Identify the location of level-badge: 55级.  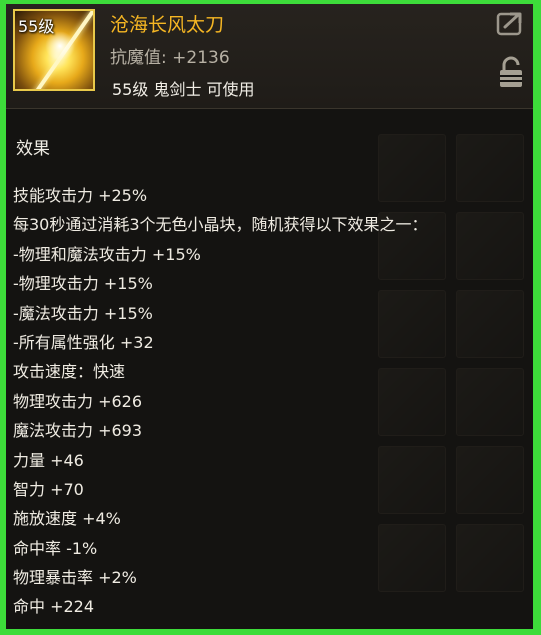
(36, 26).